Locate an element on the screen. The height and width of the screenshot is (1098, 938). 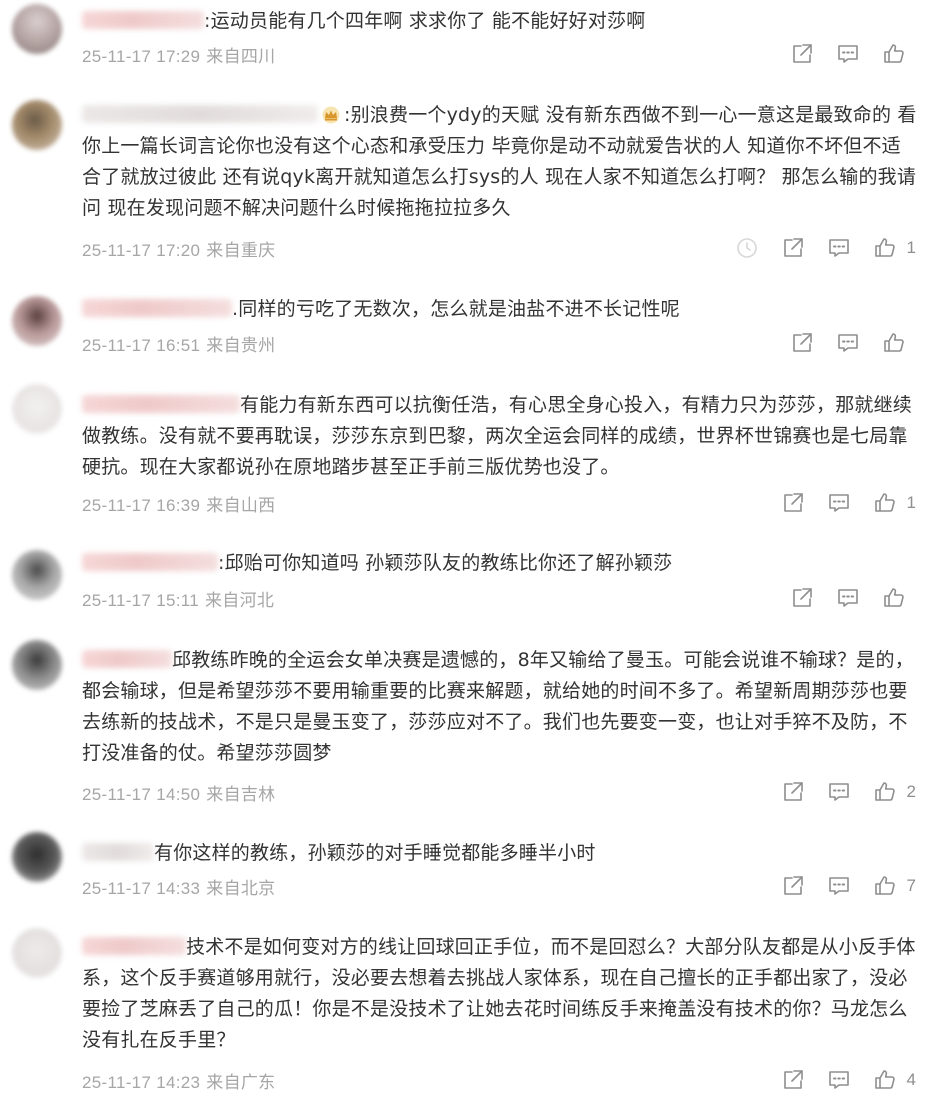
comment-body: 有你这样的教练，孙颖莎的对手睡觉都能多睡半小时 is located at coordinates (500, 853).